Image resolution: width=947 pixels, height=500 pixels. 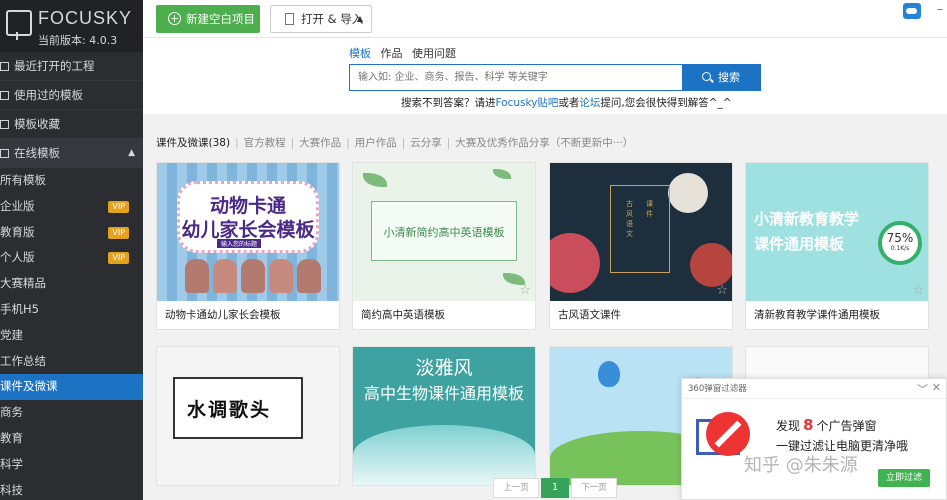 I want to click on close-icon: ✕, so click(x=936, y=387).